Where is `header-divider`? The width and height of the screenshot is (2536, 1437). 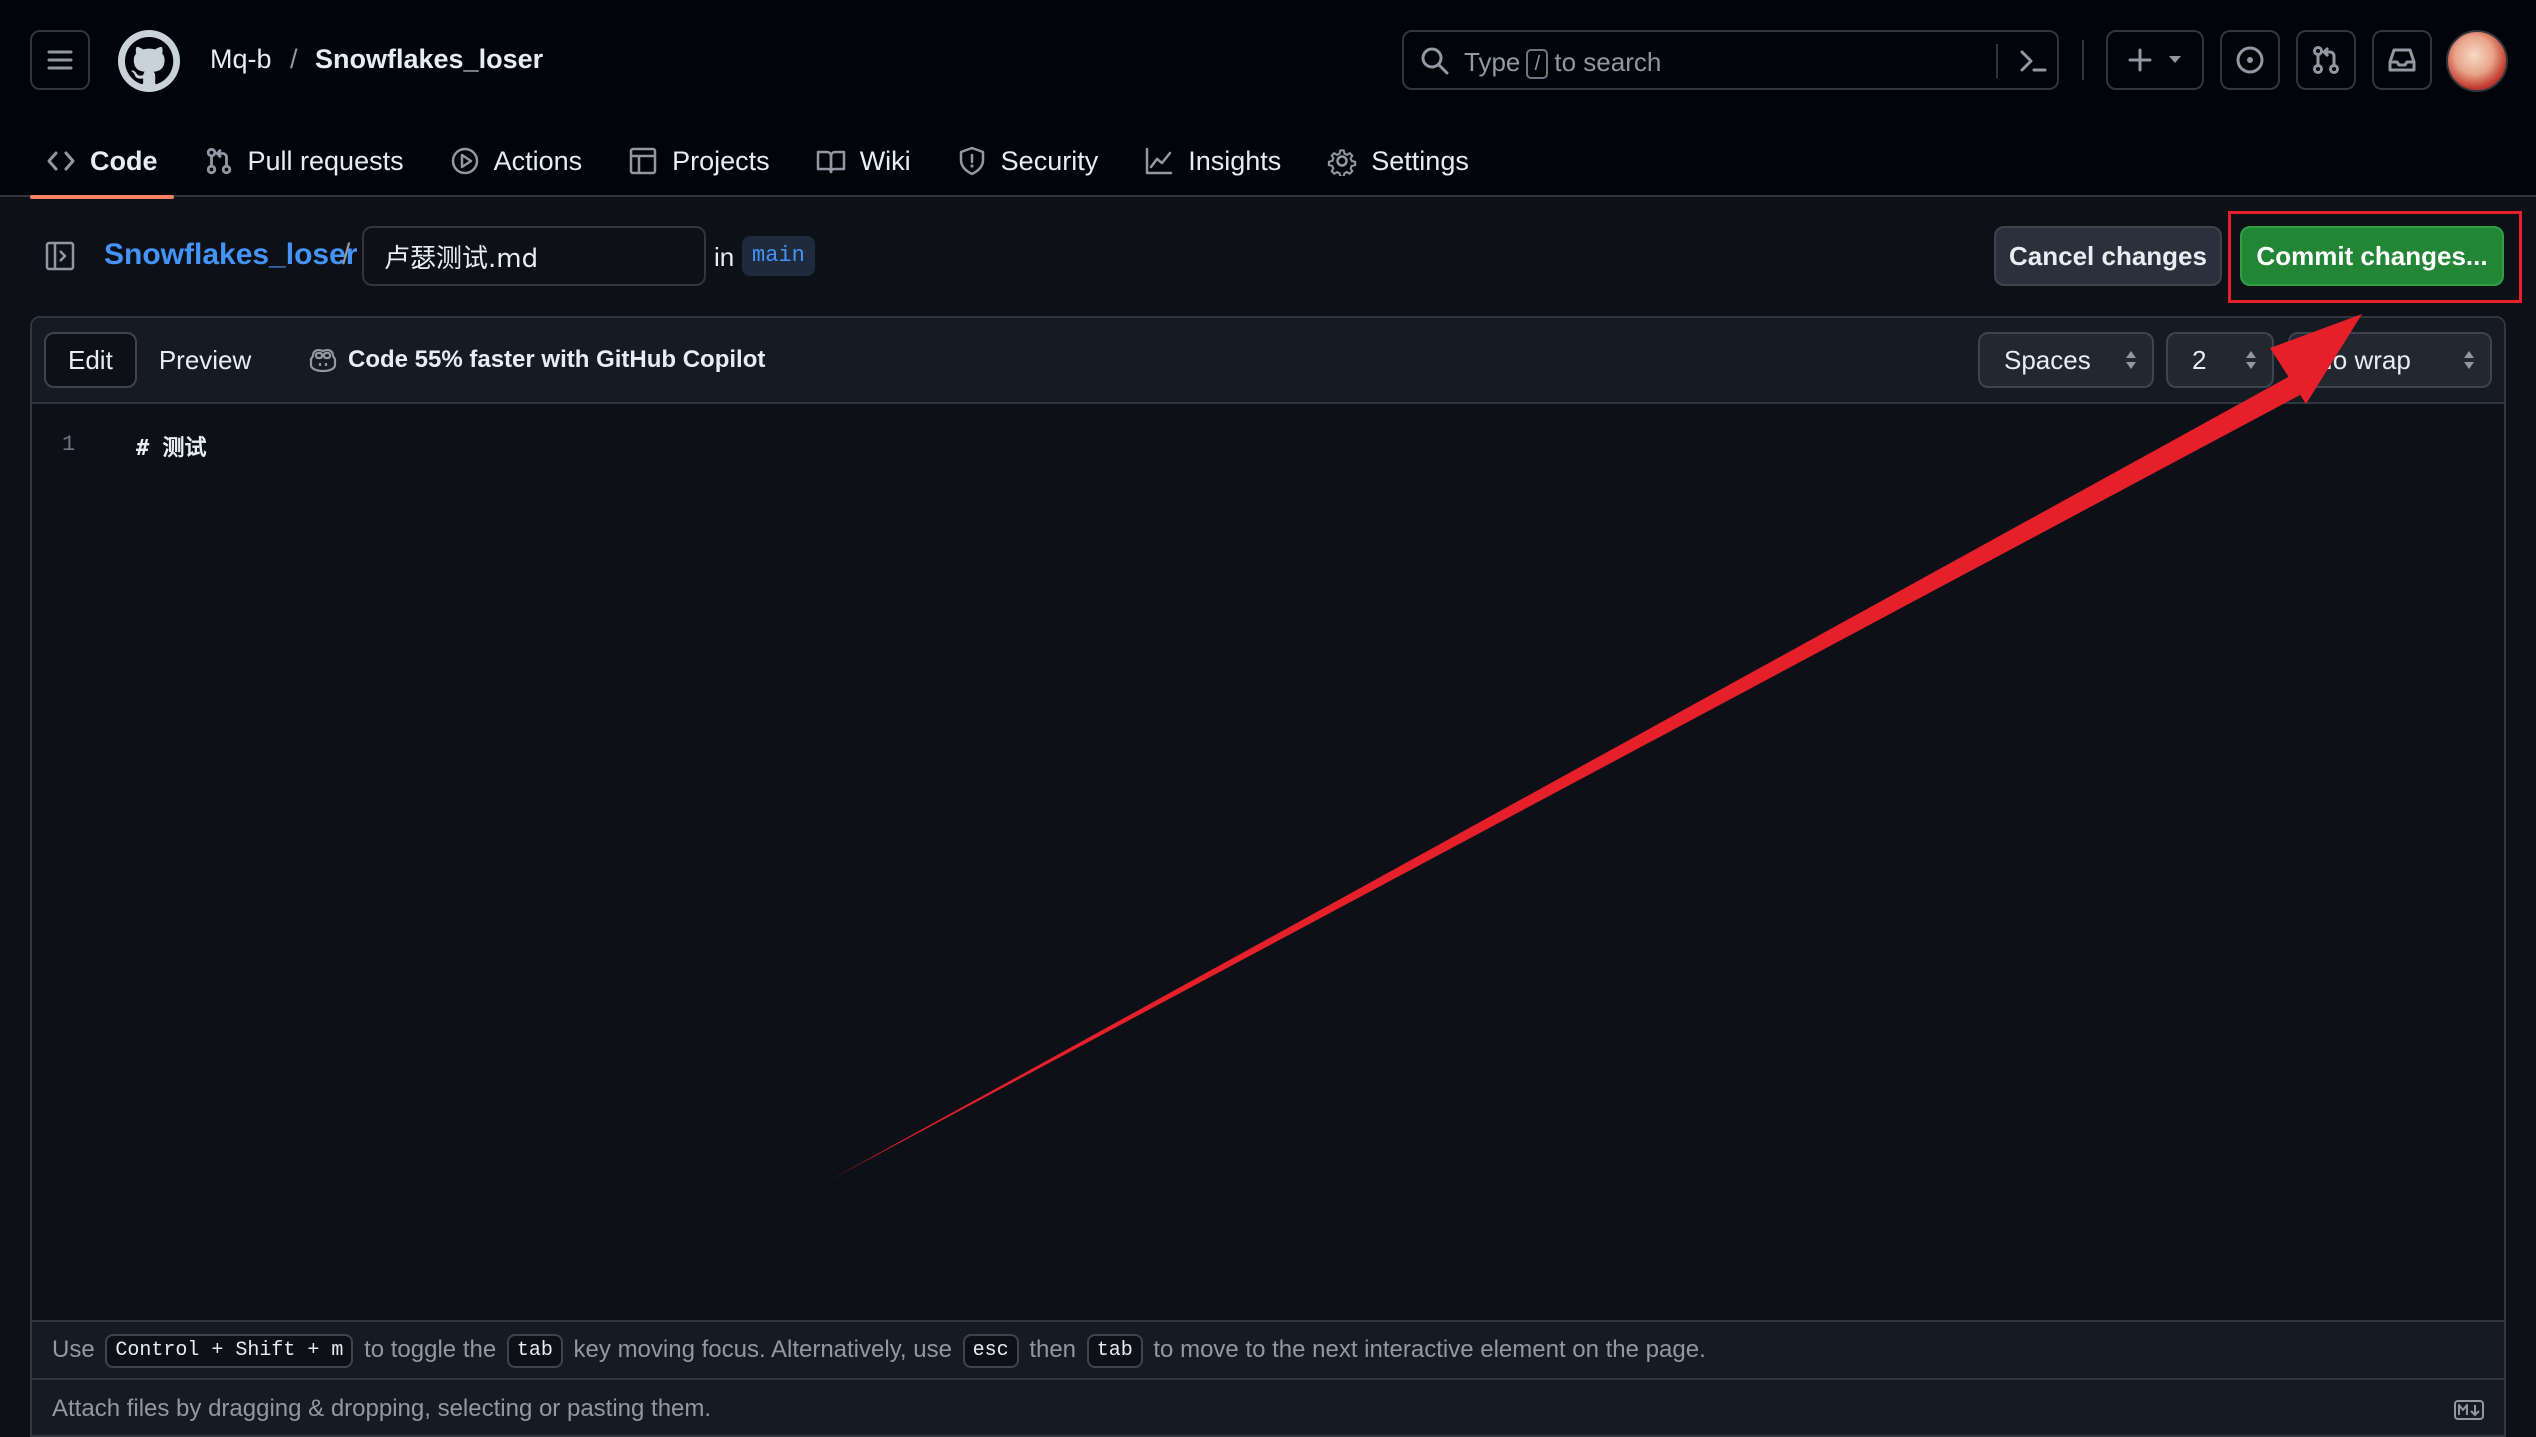
header-divider is located at coordinates (2083, 60).